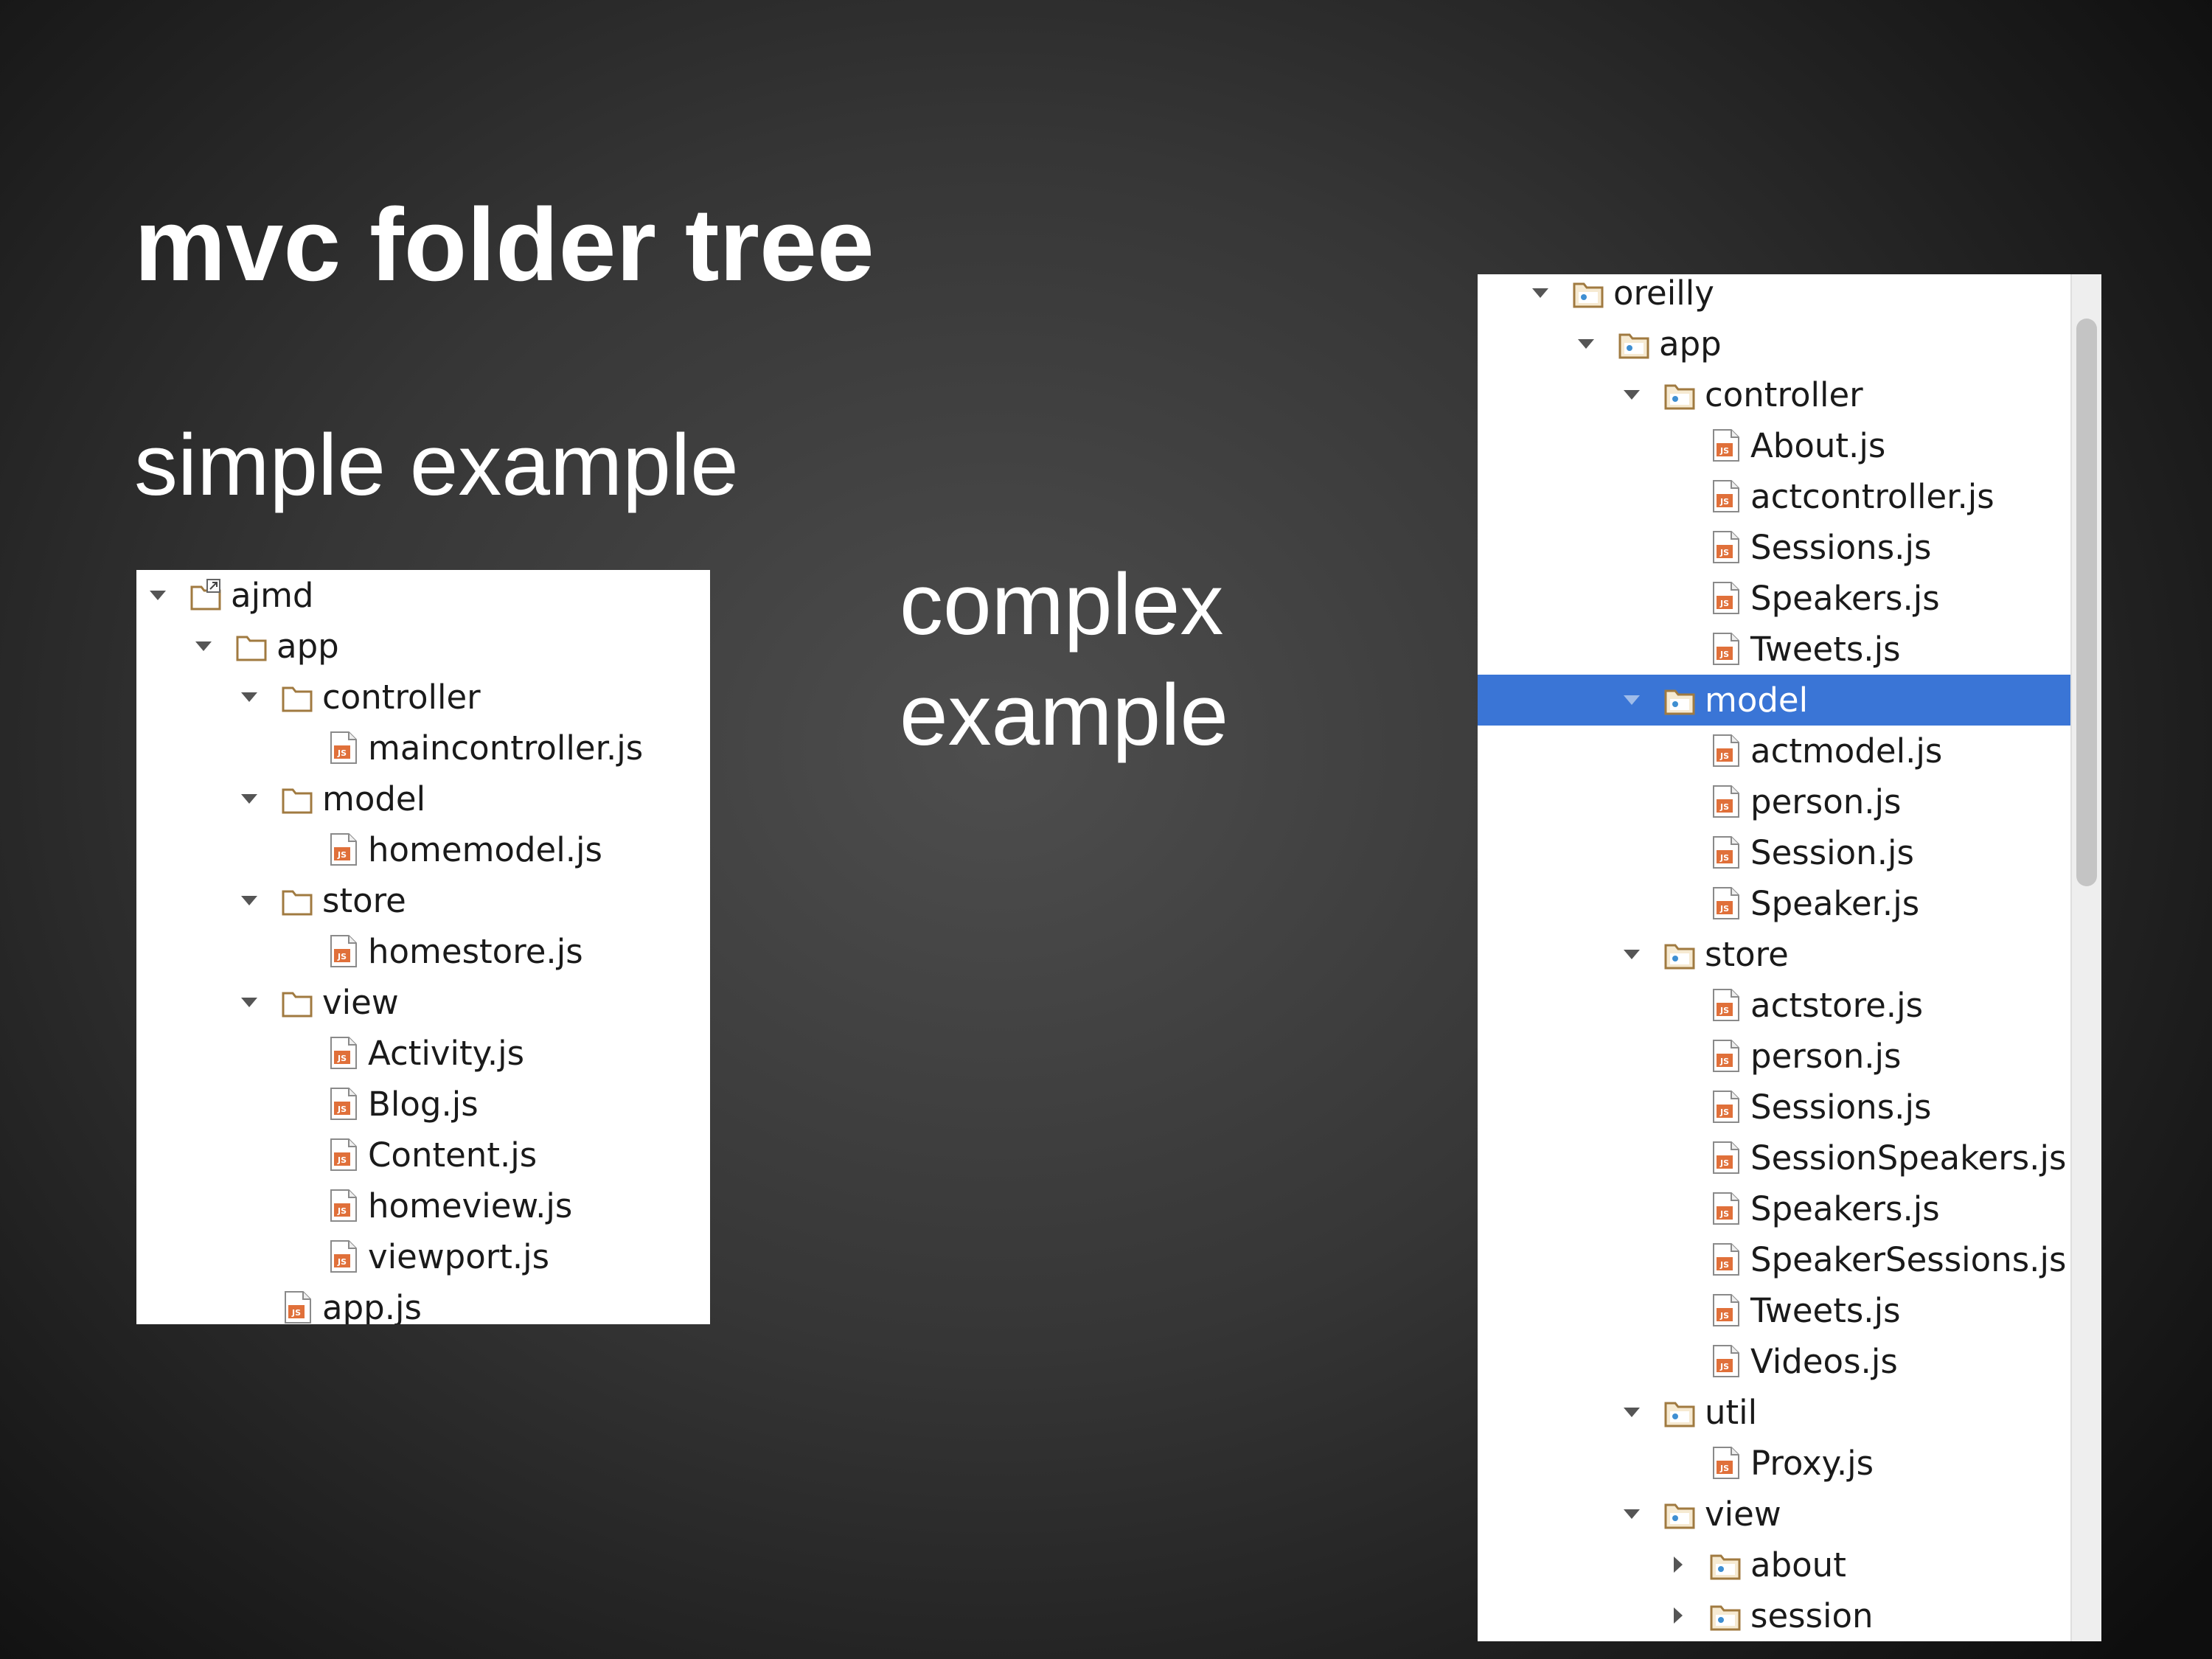 Image resolution: width=2212 pixels, height=1659 pixels. I want to click on tree-row-speaker-js: JS Speaker.js, so click(1774, 903).